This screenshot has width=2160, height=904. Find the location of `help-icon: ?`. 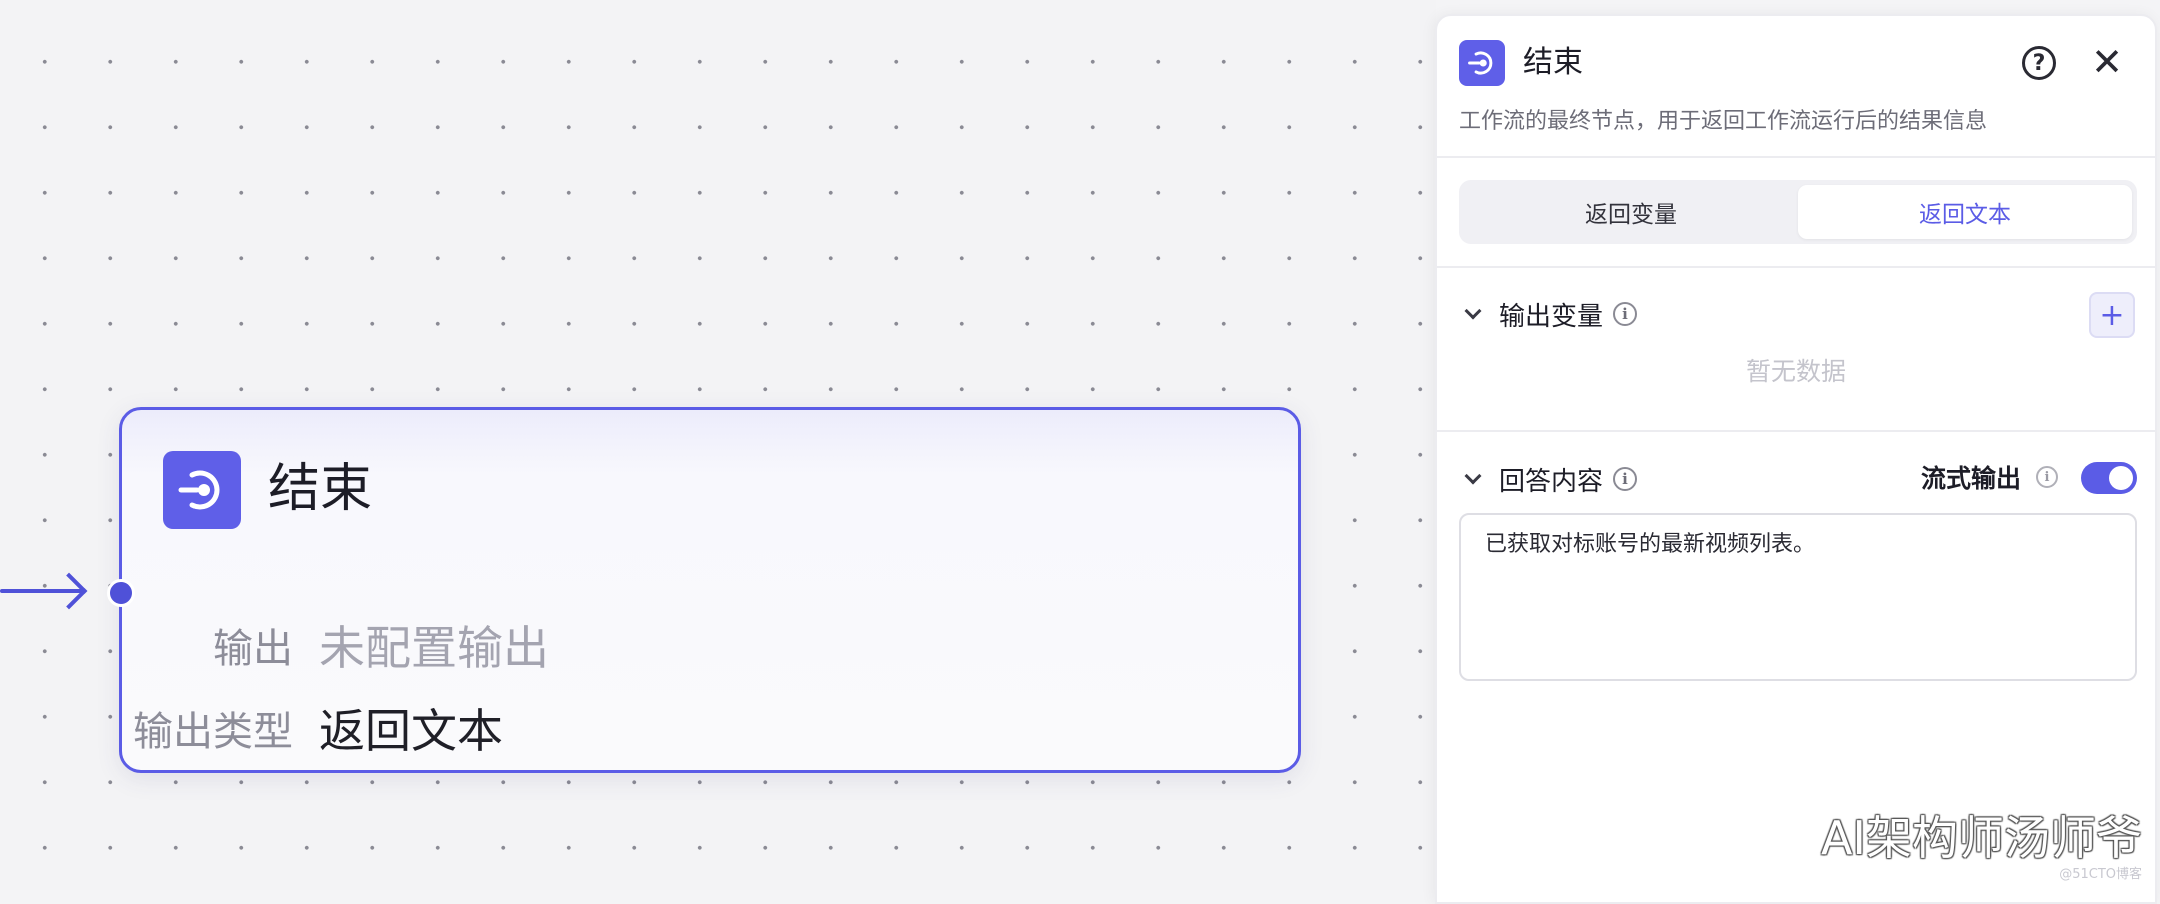

help-icon: ? is located at coordinates (2039, 63).